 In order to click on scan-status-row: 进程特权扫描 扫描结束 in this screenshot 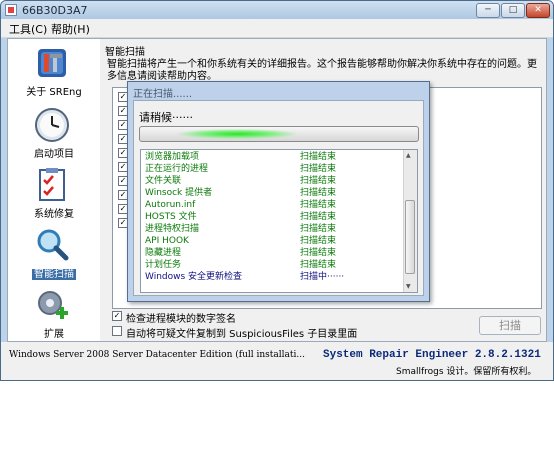, I will do `click(241, 229)`.